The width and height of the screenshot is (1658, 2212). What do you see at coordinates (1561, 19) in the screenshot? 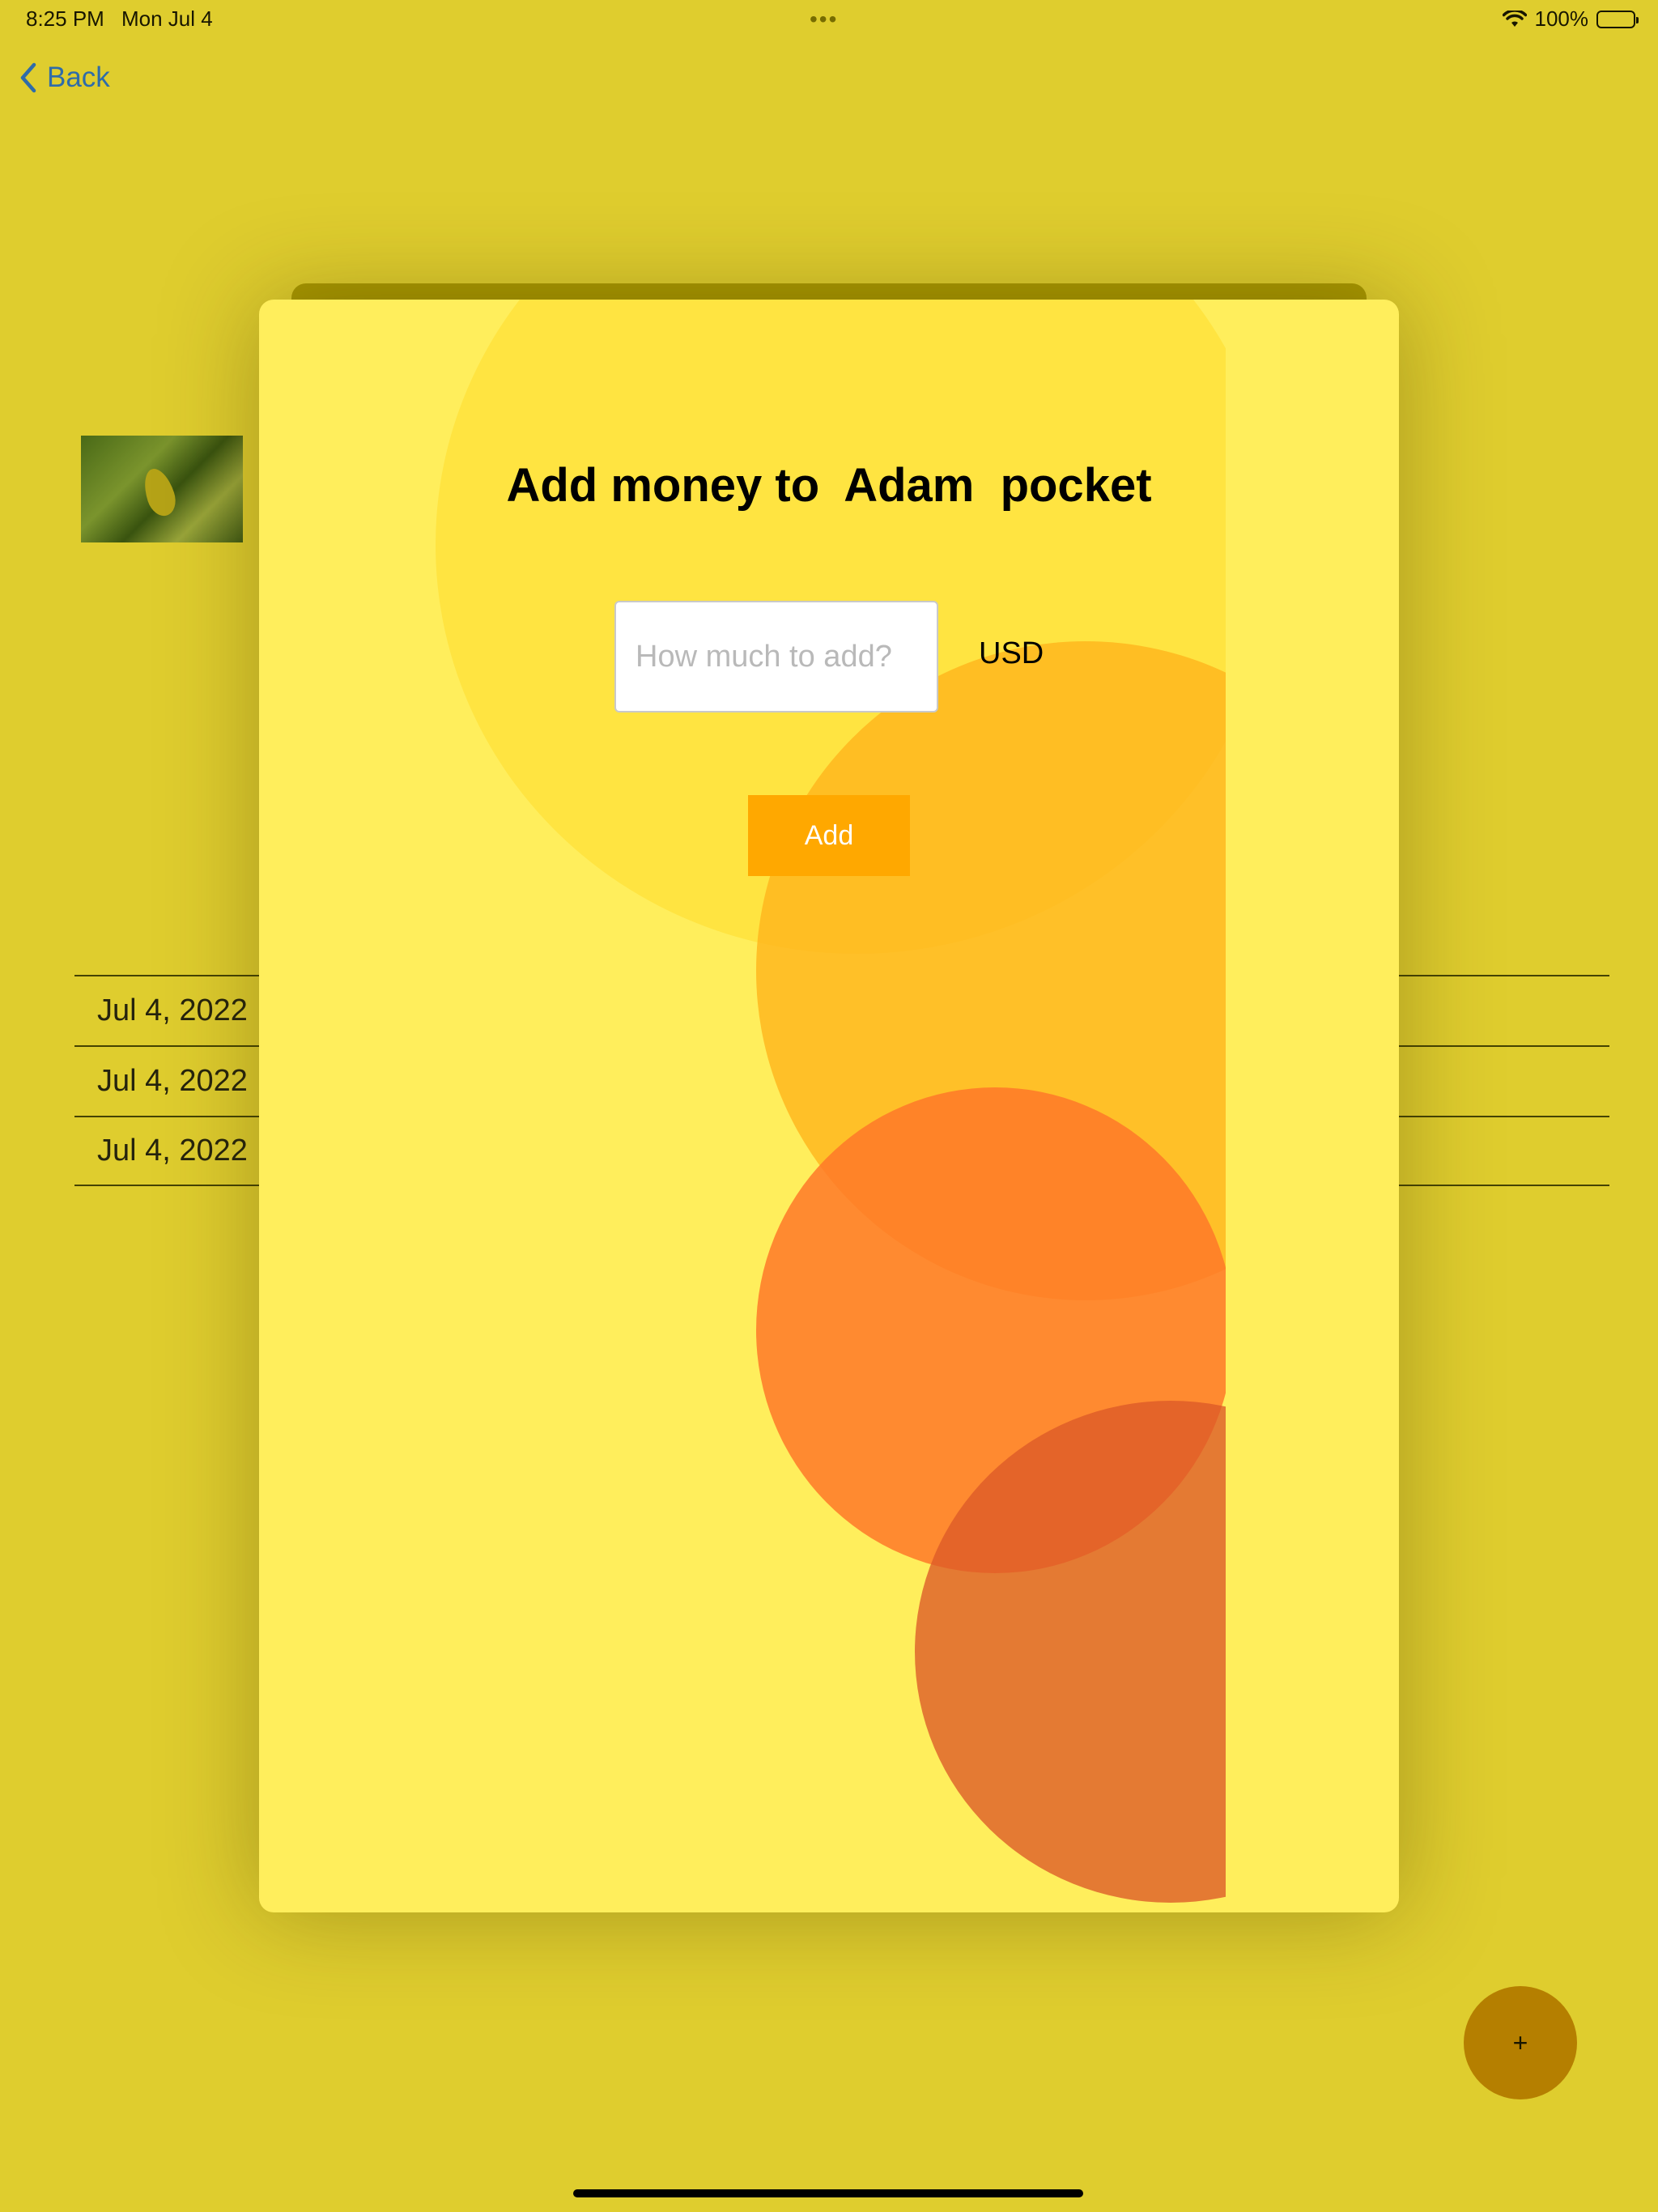
I see `battery-percent: 100%` at bounding box center [1561, 19].